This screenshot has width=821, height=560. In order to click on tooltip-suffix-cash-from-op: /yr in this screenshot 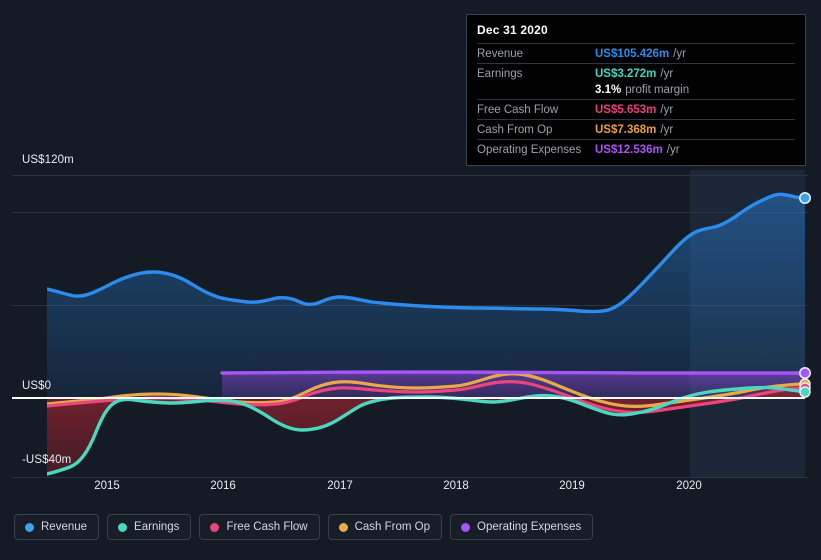, I will do `click(667, 130)`.